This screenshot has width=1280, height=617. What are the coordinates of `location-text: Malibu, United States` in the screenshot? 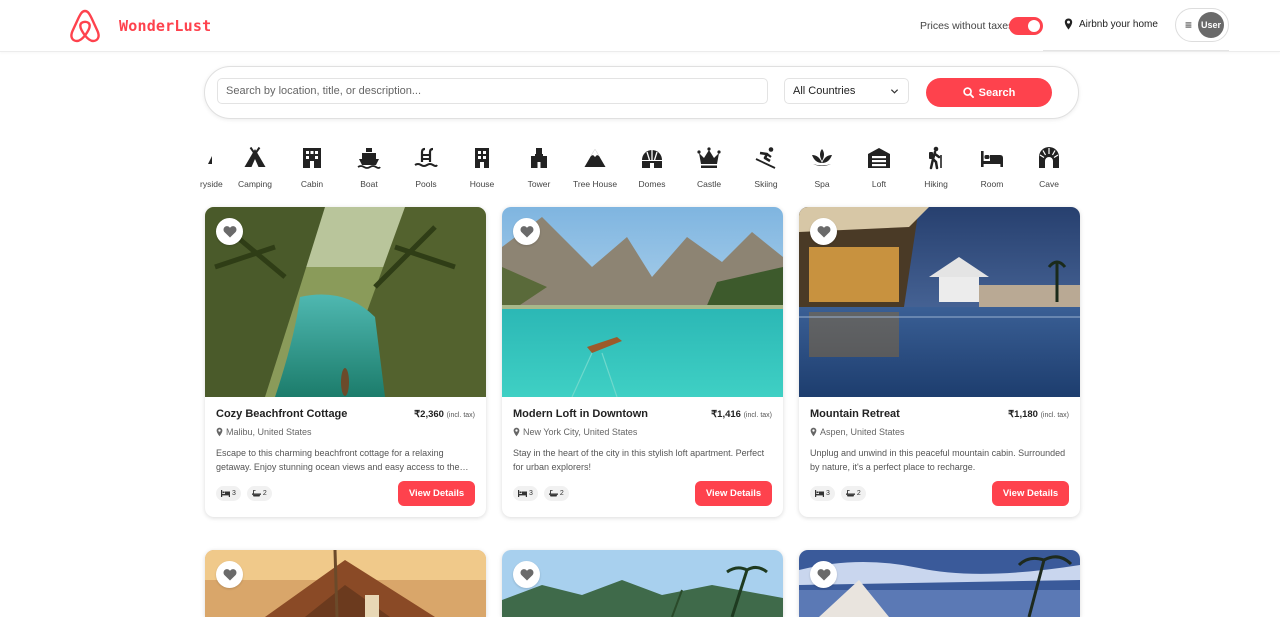 It's located at (269, 432).